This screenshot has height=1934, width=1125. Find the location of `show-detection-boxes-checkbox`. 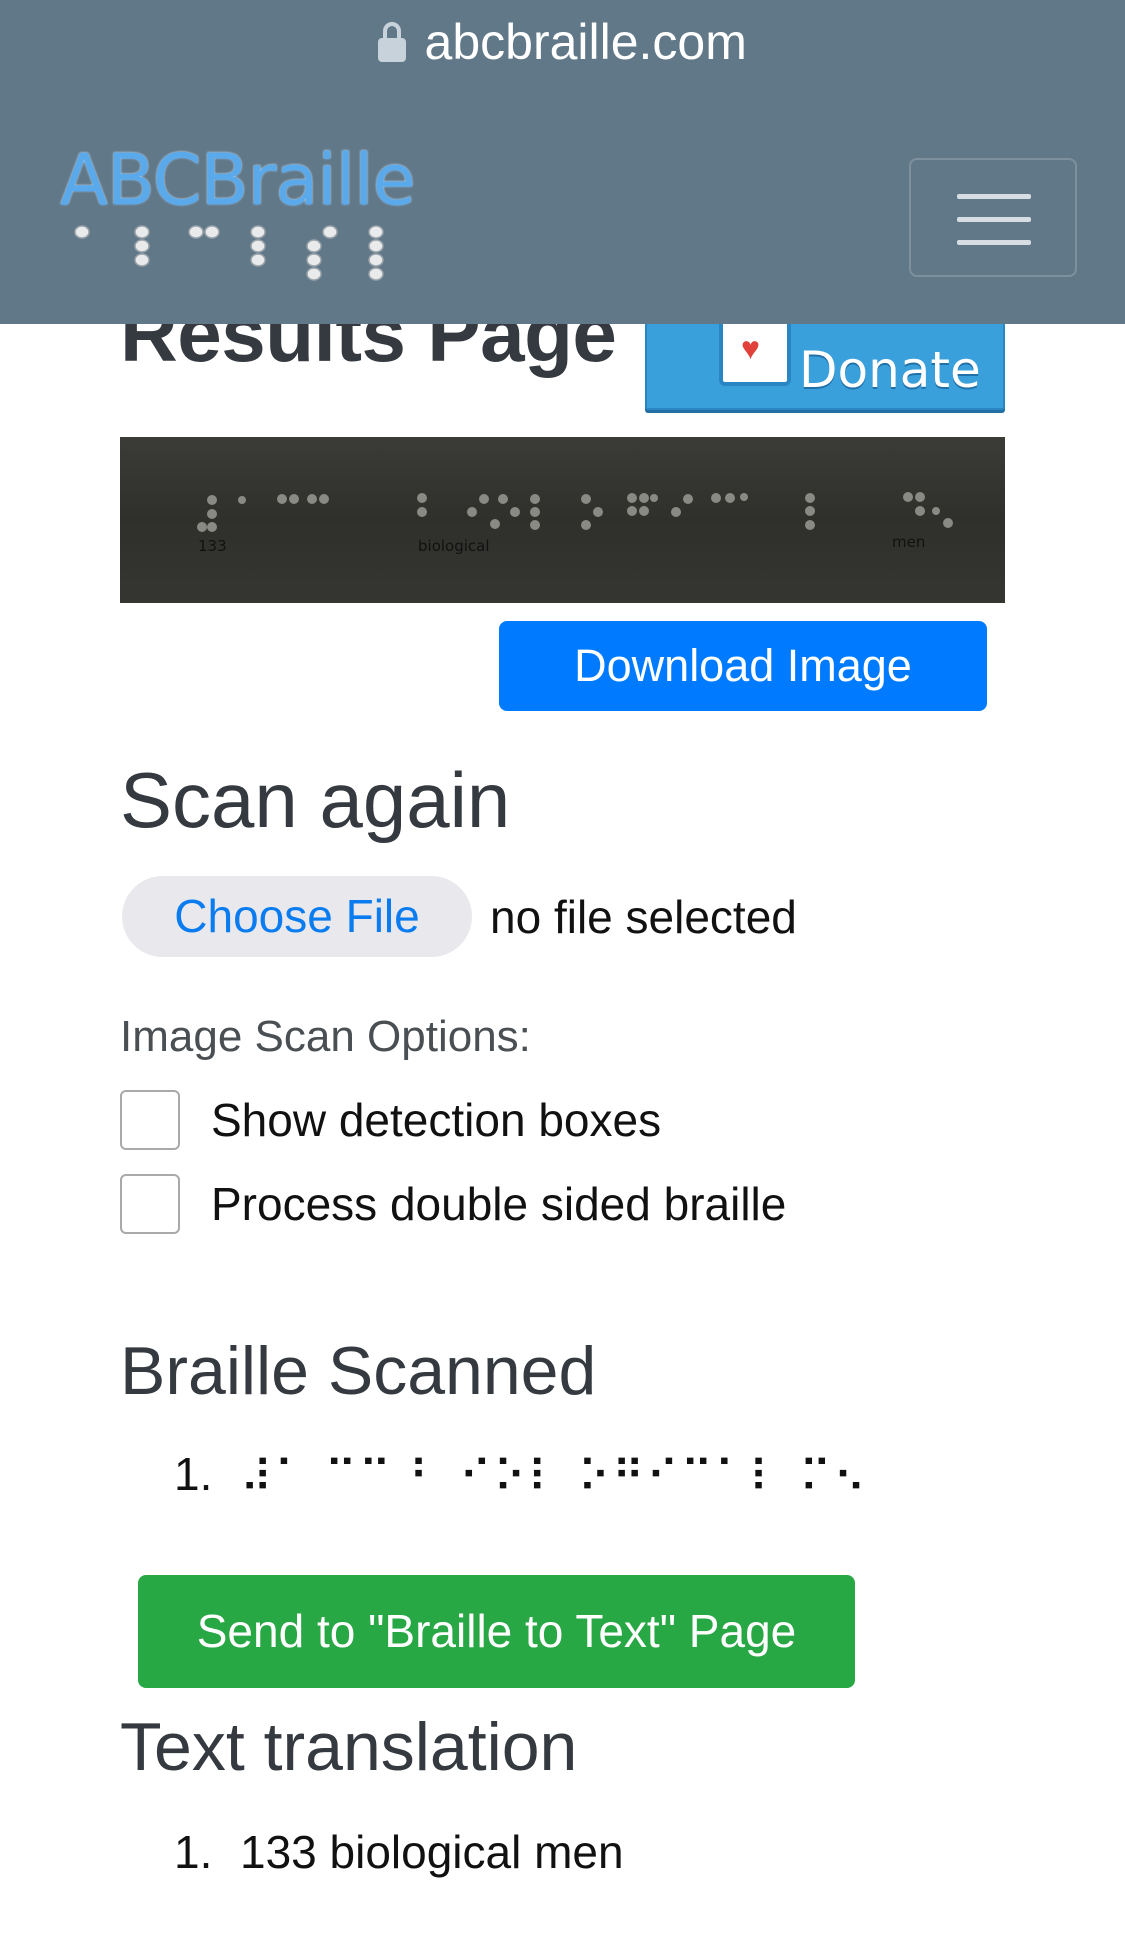

show-detection-boxes-checkbox is located at coordinates (150, 1120).